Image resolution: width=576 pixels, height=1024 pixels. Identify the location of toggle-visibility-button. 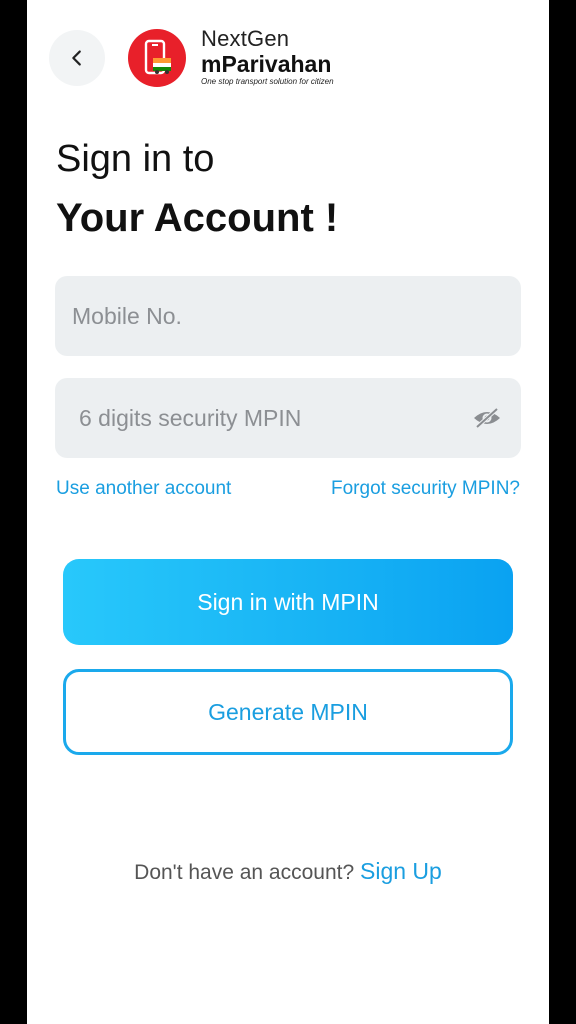
(486, 418).